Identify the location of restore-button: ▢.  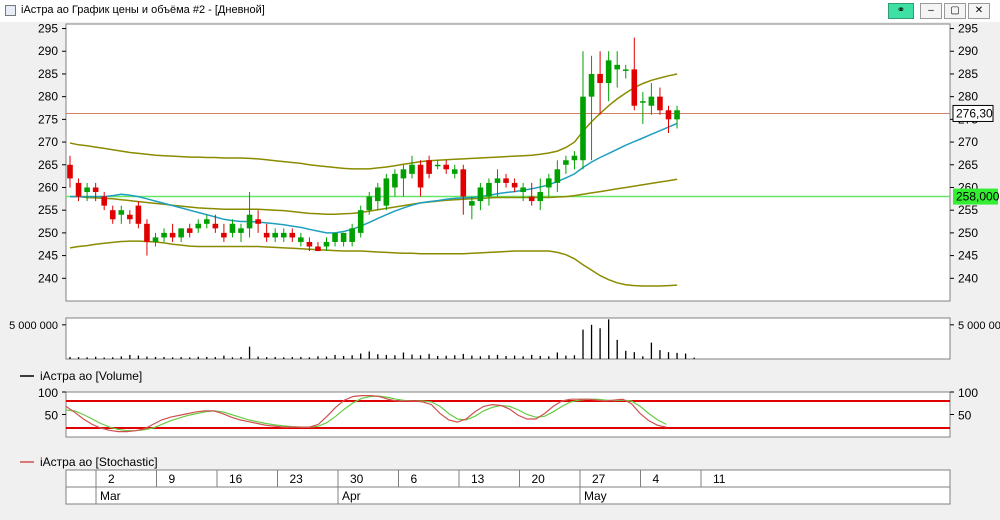
(955, 11).